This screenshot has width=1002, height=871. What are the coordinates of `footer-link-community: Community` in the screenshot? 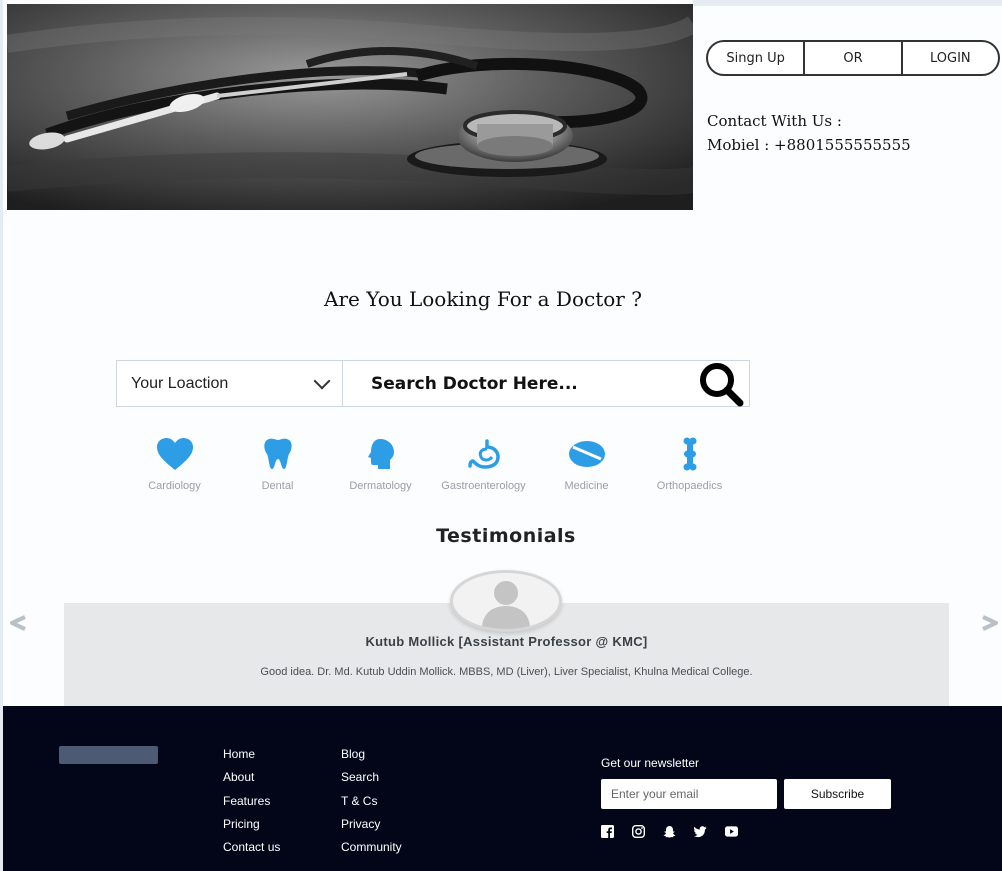 It's located at (371, 850).